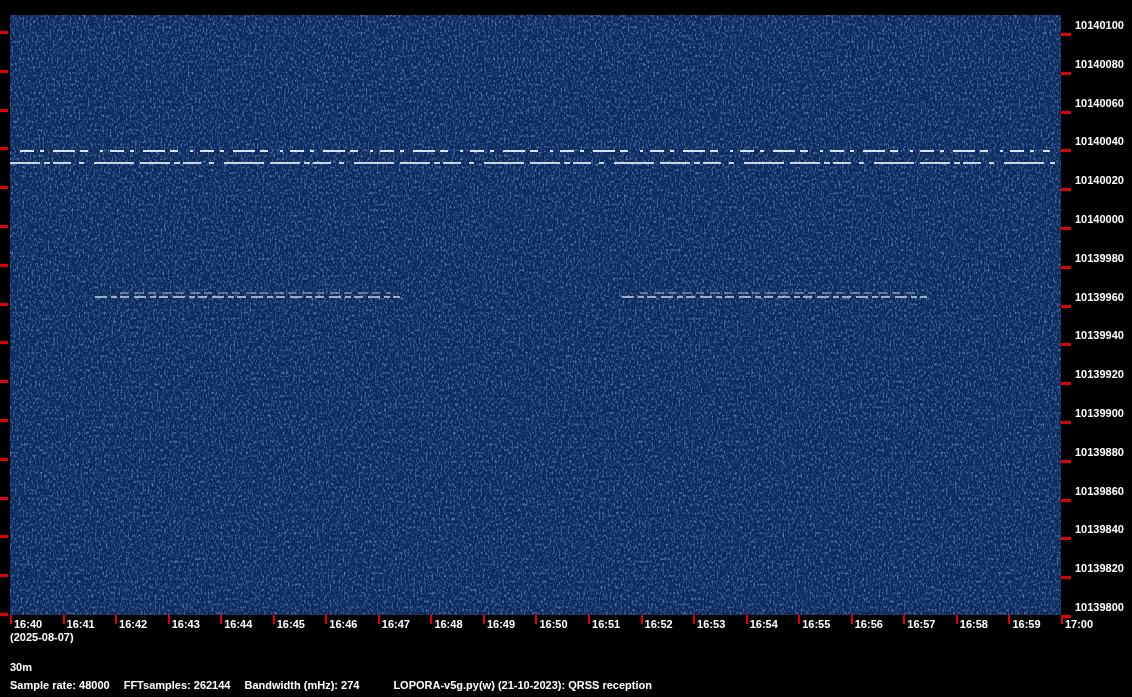 The width and height of the screenshot is (1132, 697). What do you see at coordinates (133, 624) in the screenshot?
I see `time-label: 16:42` at bounding box center [133, 624].